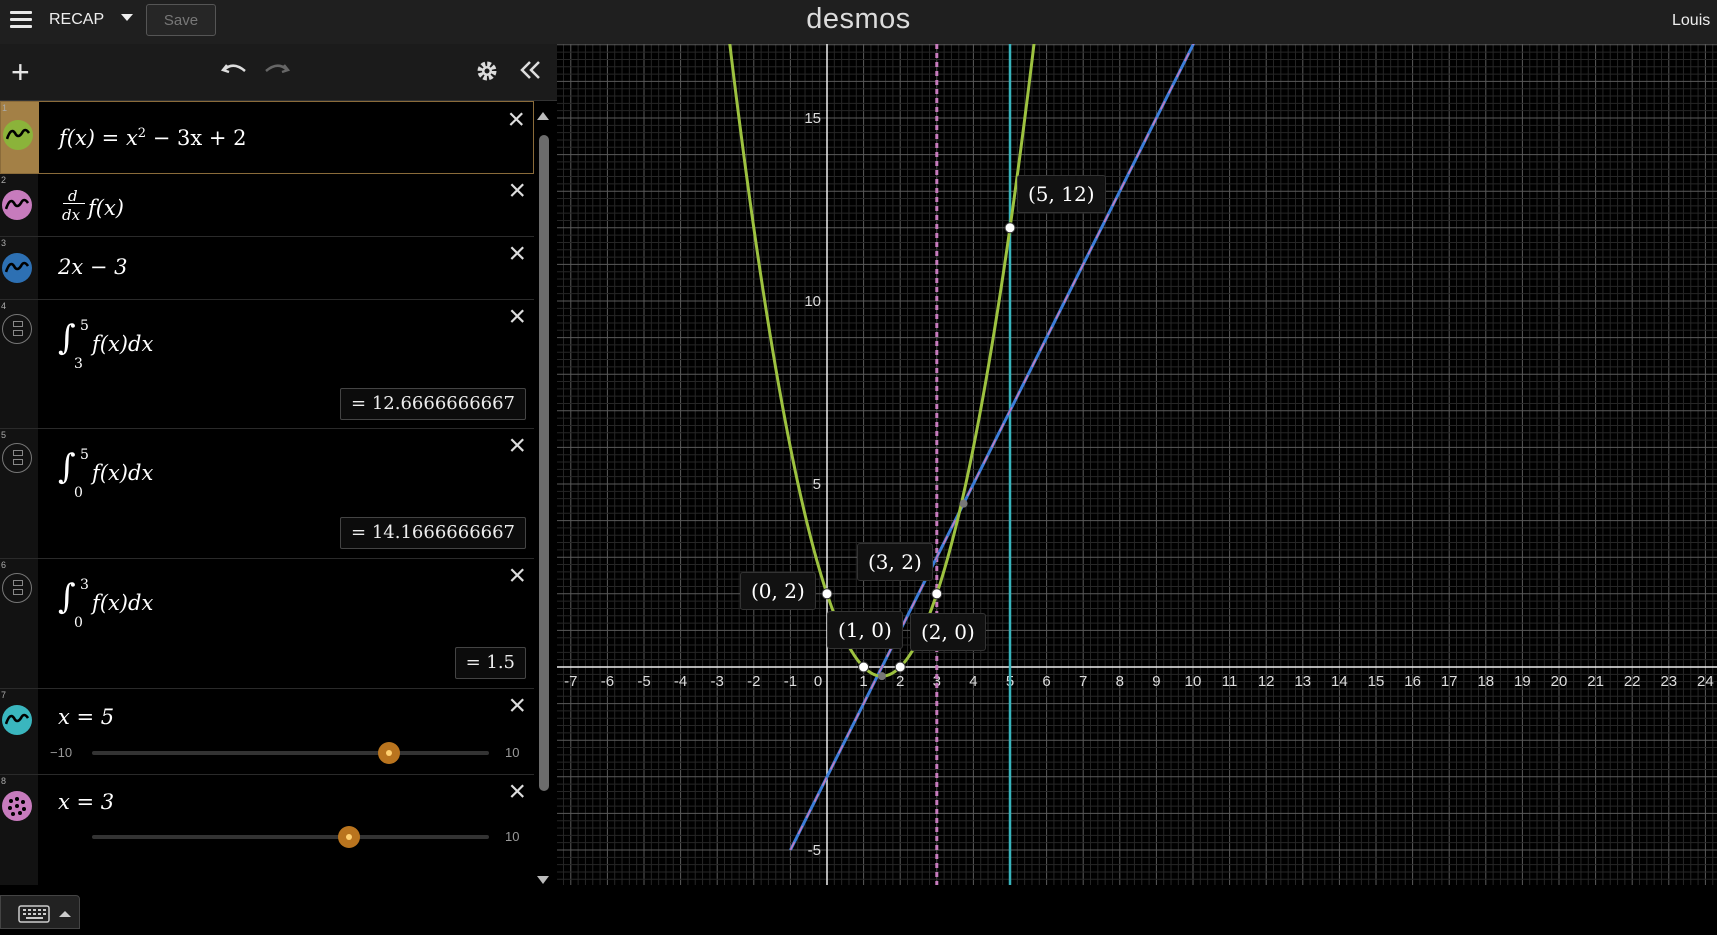 The image size is (1717, 935). What do you see at coordinates (778, 591) in the screenshot?
I see `point-label: (0, 2)` at bounding box center [778, 591].